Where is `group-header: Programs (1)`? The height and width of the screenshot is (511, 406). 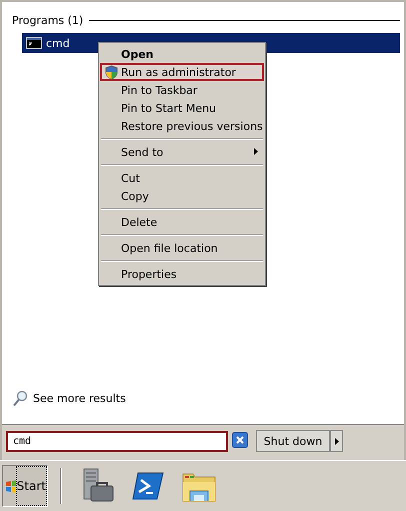
group-header: Programs (1) is located at coordinates (48, 20).